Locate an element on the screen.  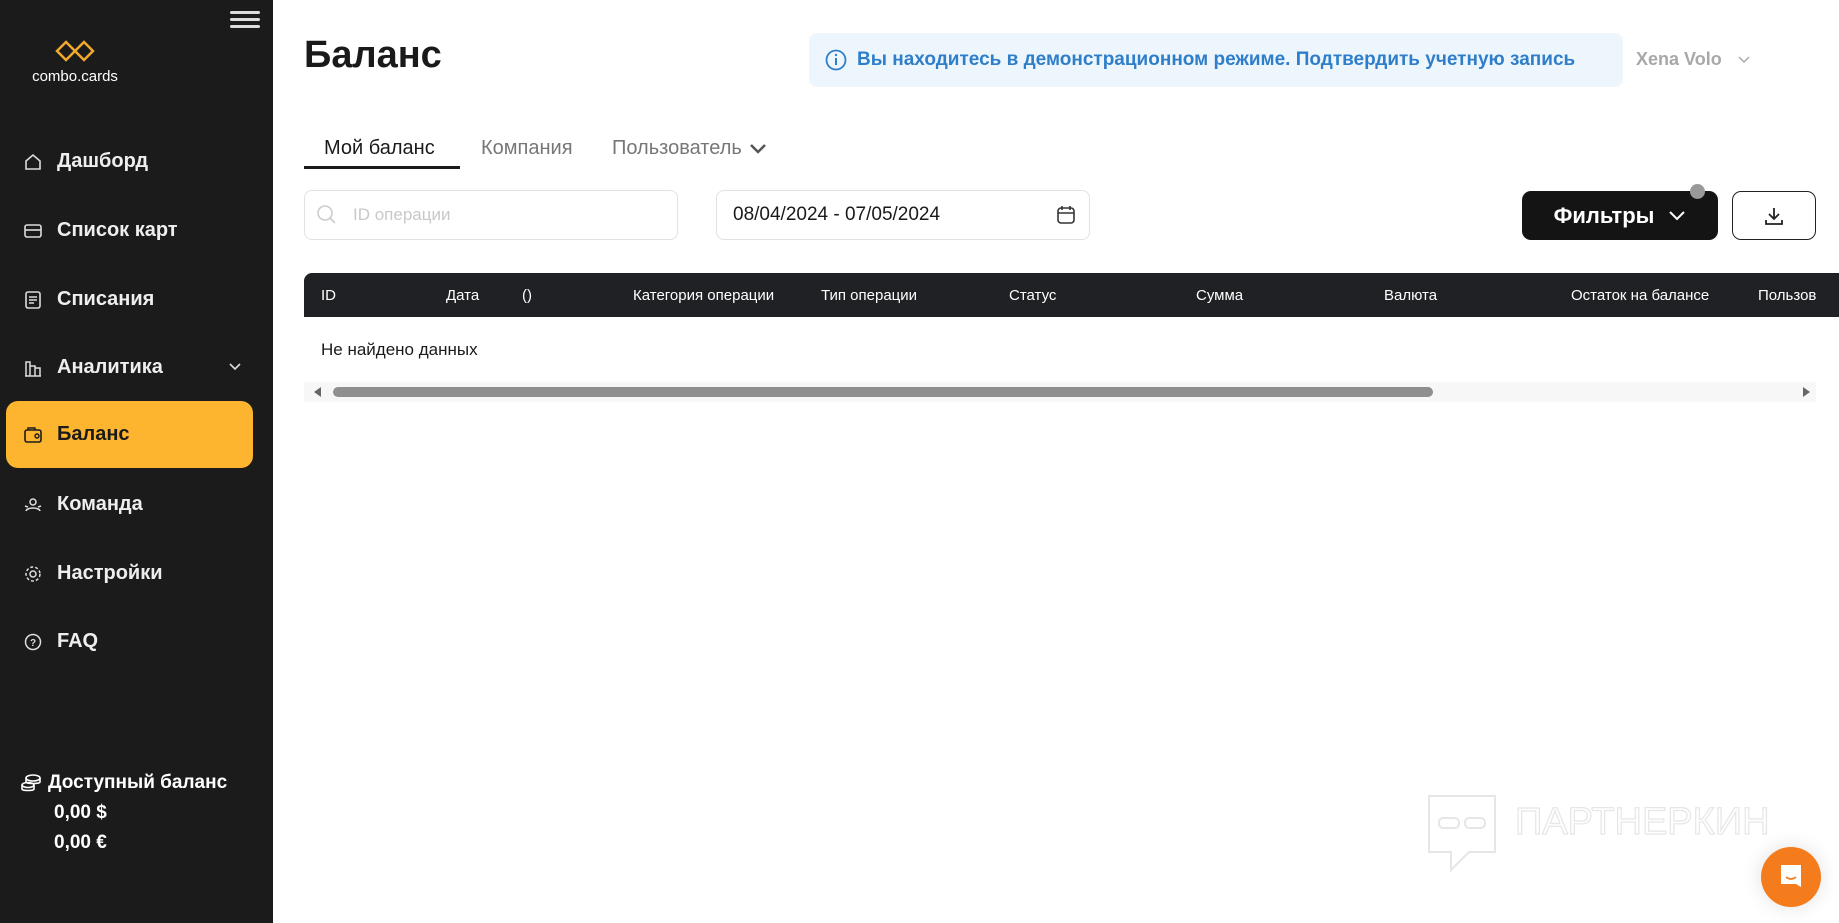
team-icon is located at coordinates (33, 505).